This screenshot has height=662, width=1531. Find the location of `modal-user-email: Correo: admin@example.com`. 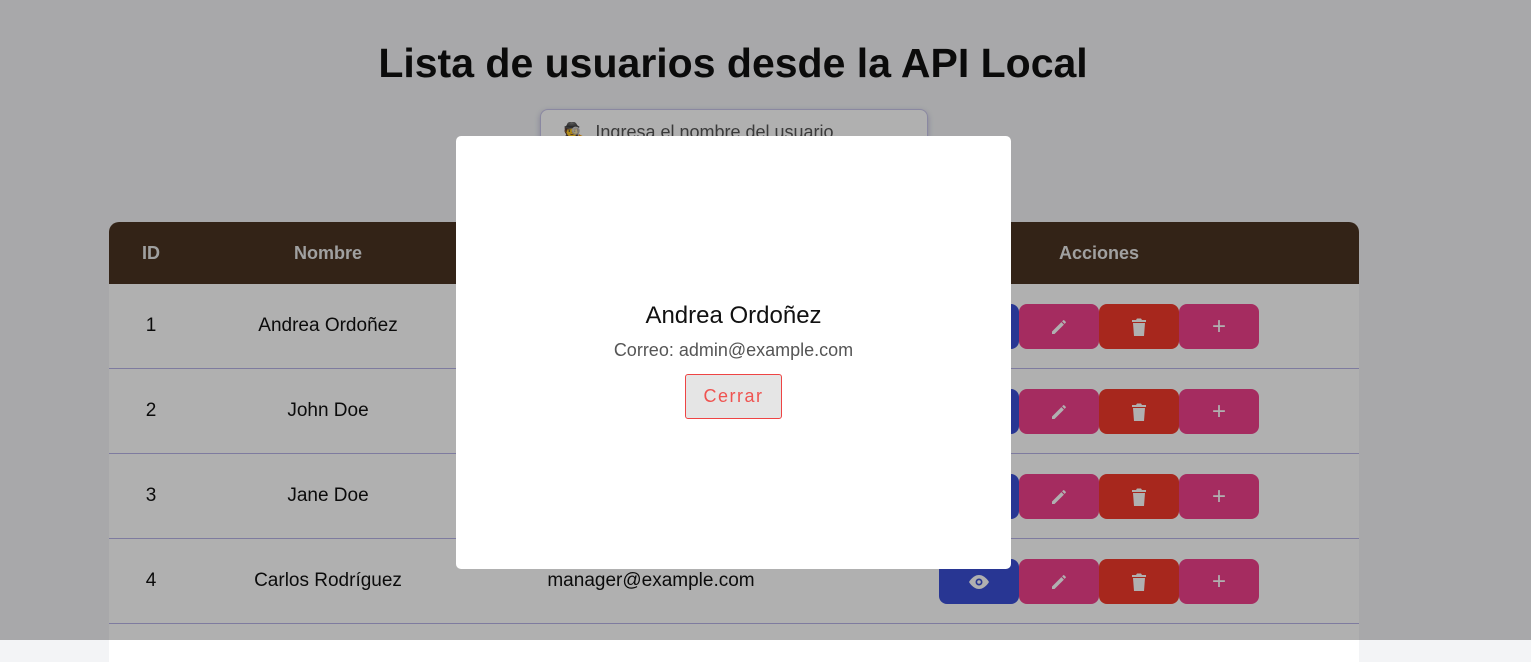

modal-user-email: Correo: admin@example.com is located at coordinates (733, 350).